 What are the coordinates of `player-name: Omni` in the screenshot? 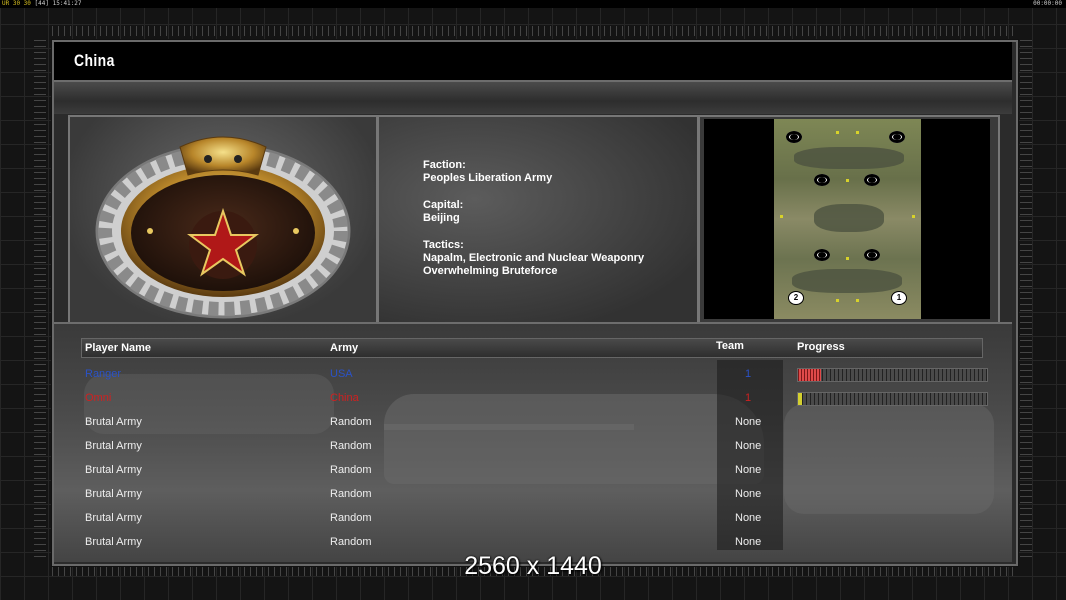 It's located at (98, 398).